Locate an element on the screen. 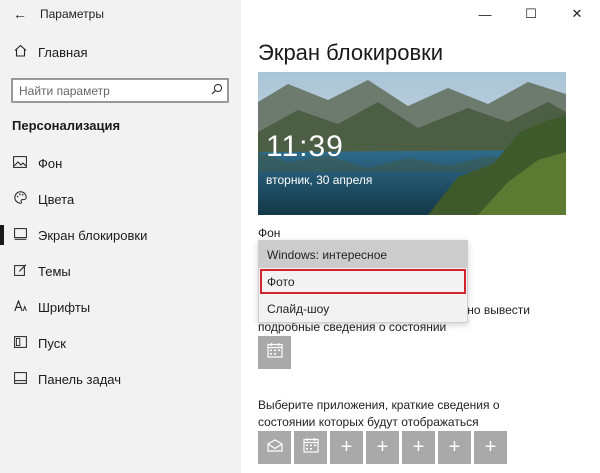  sidebar-item-fonts: Шрифты is located at coordinates (120, 307).